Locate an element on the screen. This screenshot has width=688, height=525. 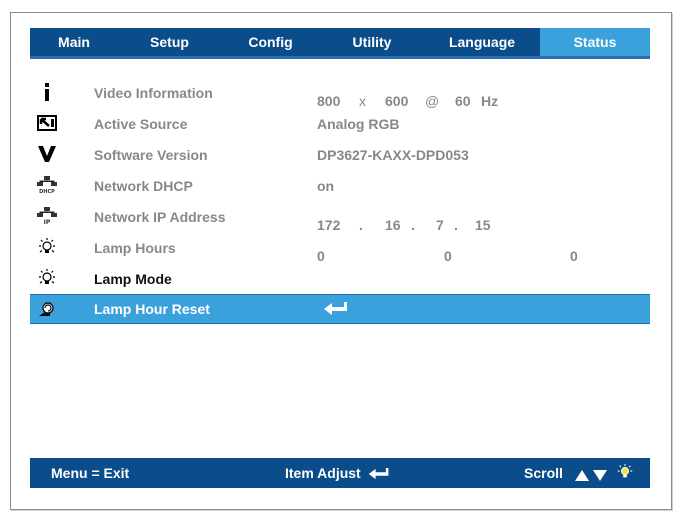
row-label: Video Information is located at coordinates (153, 92).